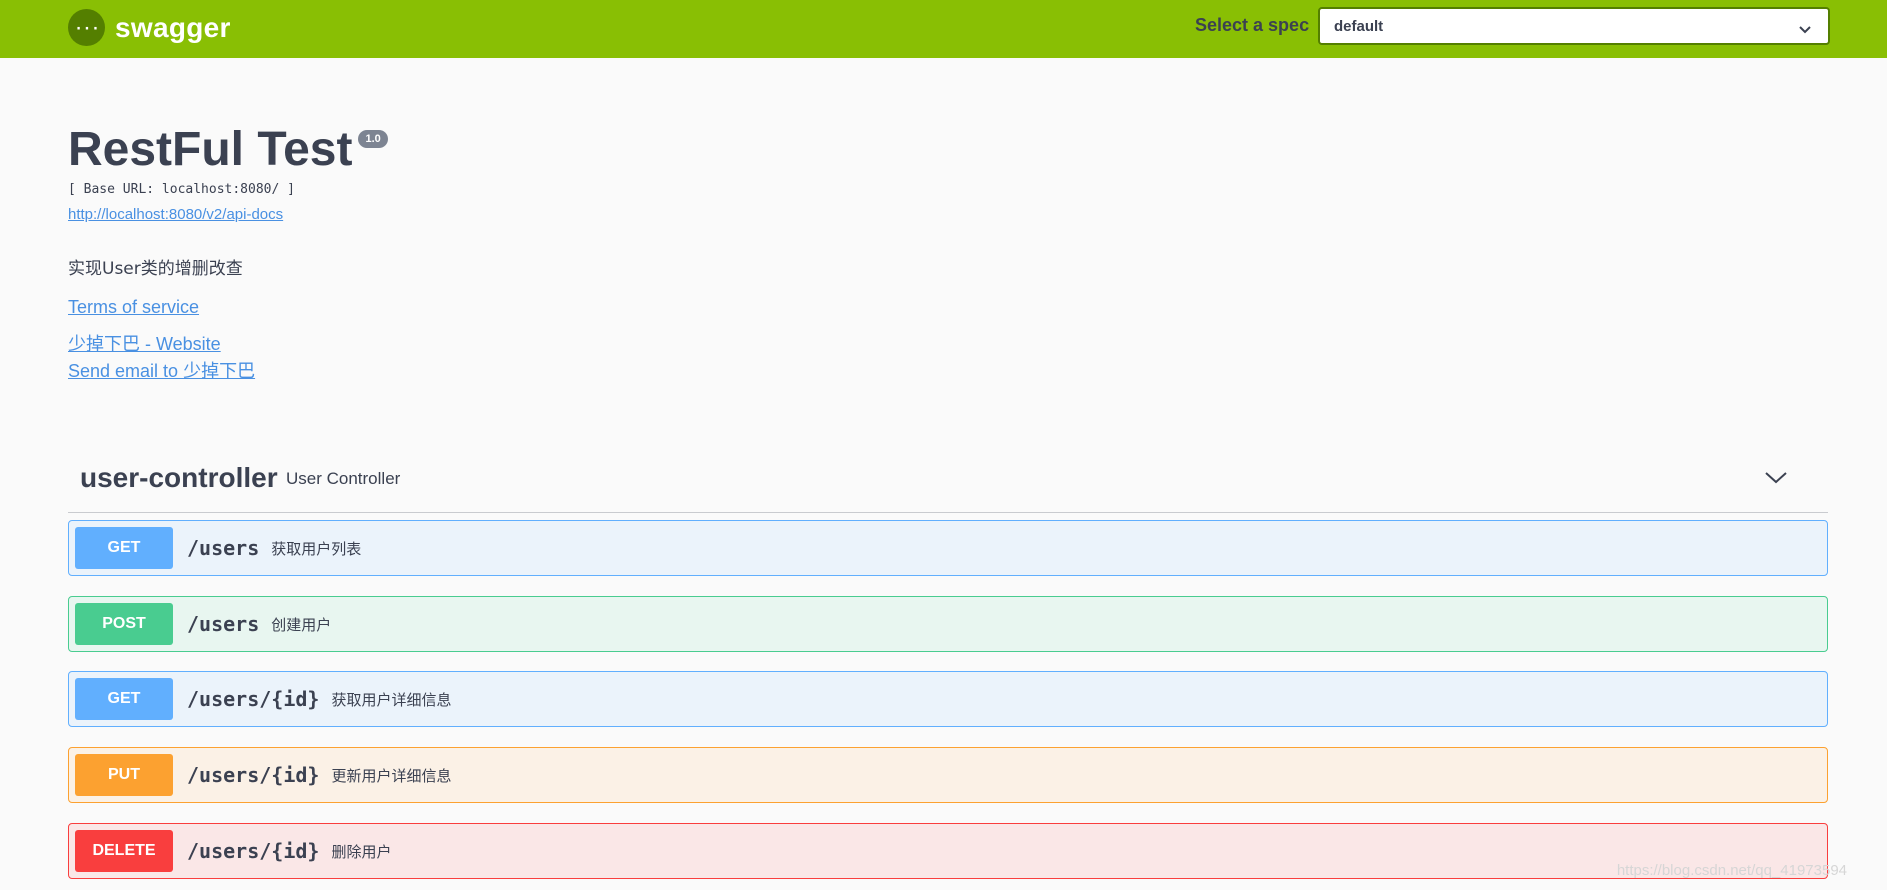  Describe the element at coordinates (948, 775) in the screenshot. I see `operation-put-user-by-id: PUT /users/{id} 更新用户详细信息` at that location.